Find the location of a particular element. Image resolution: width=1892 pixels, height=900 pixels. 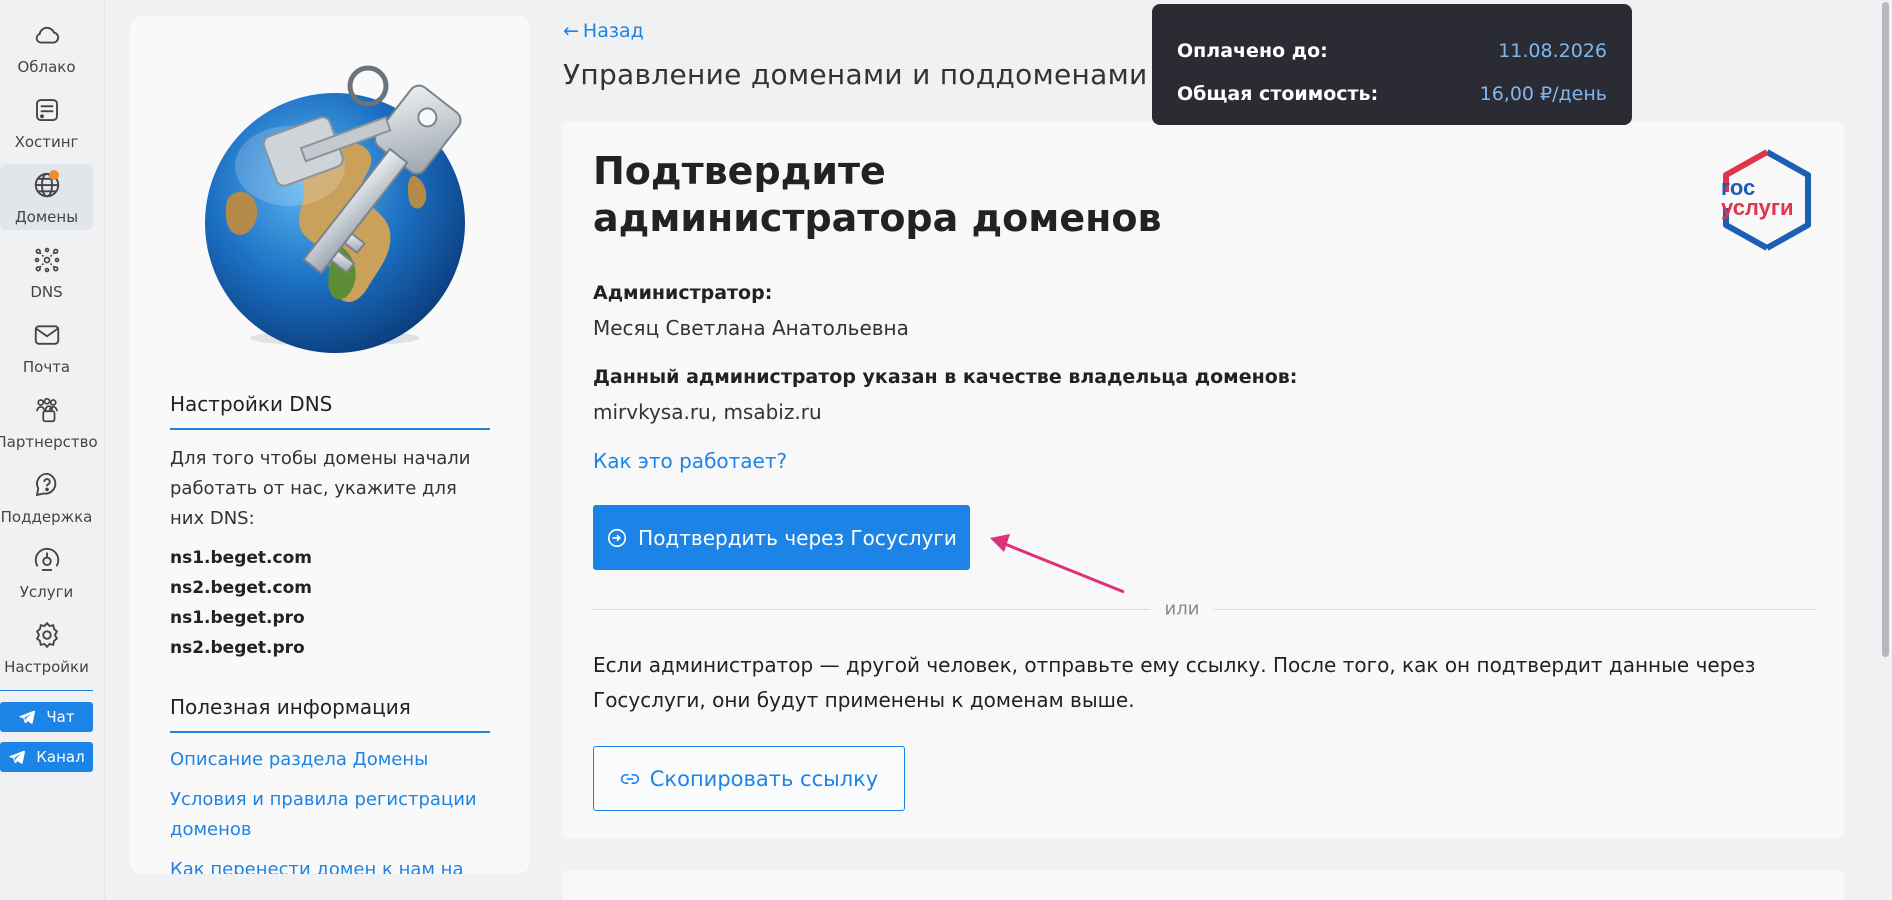

ns-record: ns2.beget.com is located at coordinates (241, 588).